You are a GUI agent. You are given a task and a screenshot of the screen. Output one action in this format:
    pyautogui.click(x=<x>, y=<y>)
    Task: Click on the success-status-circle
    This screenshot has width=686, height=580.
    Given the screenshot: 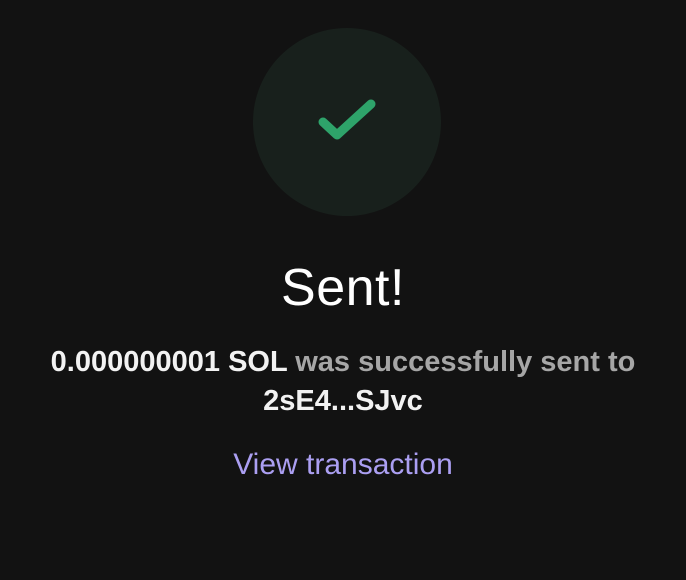 What is the action you would take?
    pyautogui.click(x=347, y=122)
    